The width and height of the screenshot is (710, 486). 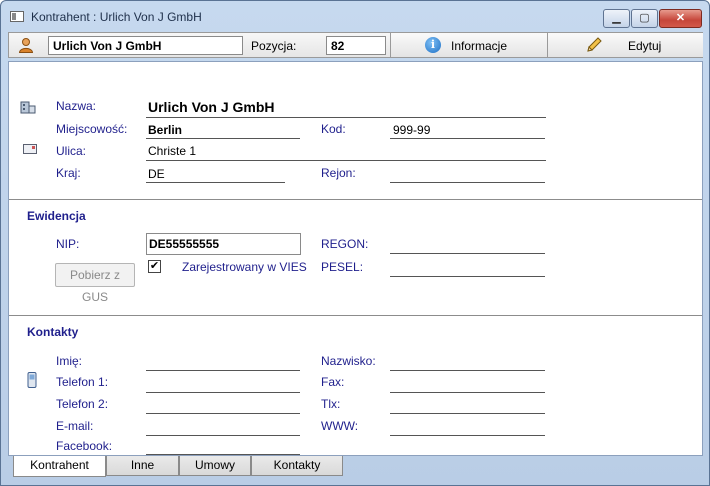 I want to click on city-value: Berlin, so click(x=165, y=130).